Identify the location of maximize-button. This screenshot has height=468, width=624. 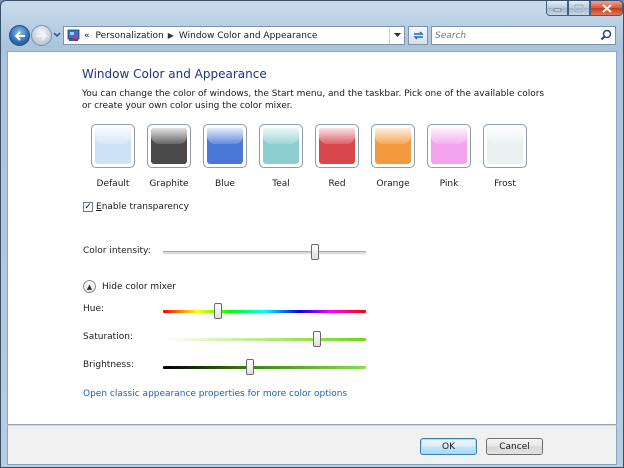
(579, 8).